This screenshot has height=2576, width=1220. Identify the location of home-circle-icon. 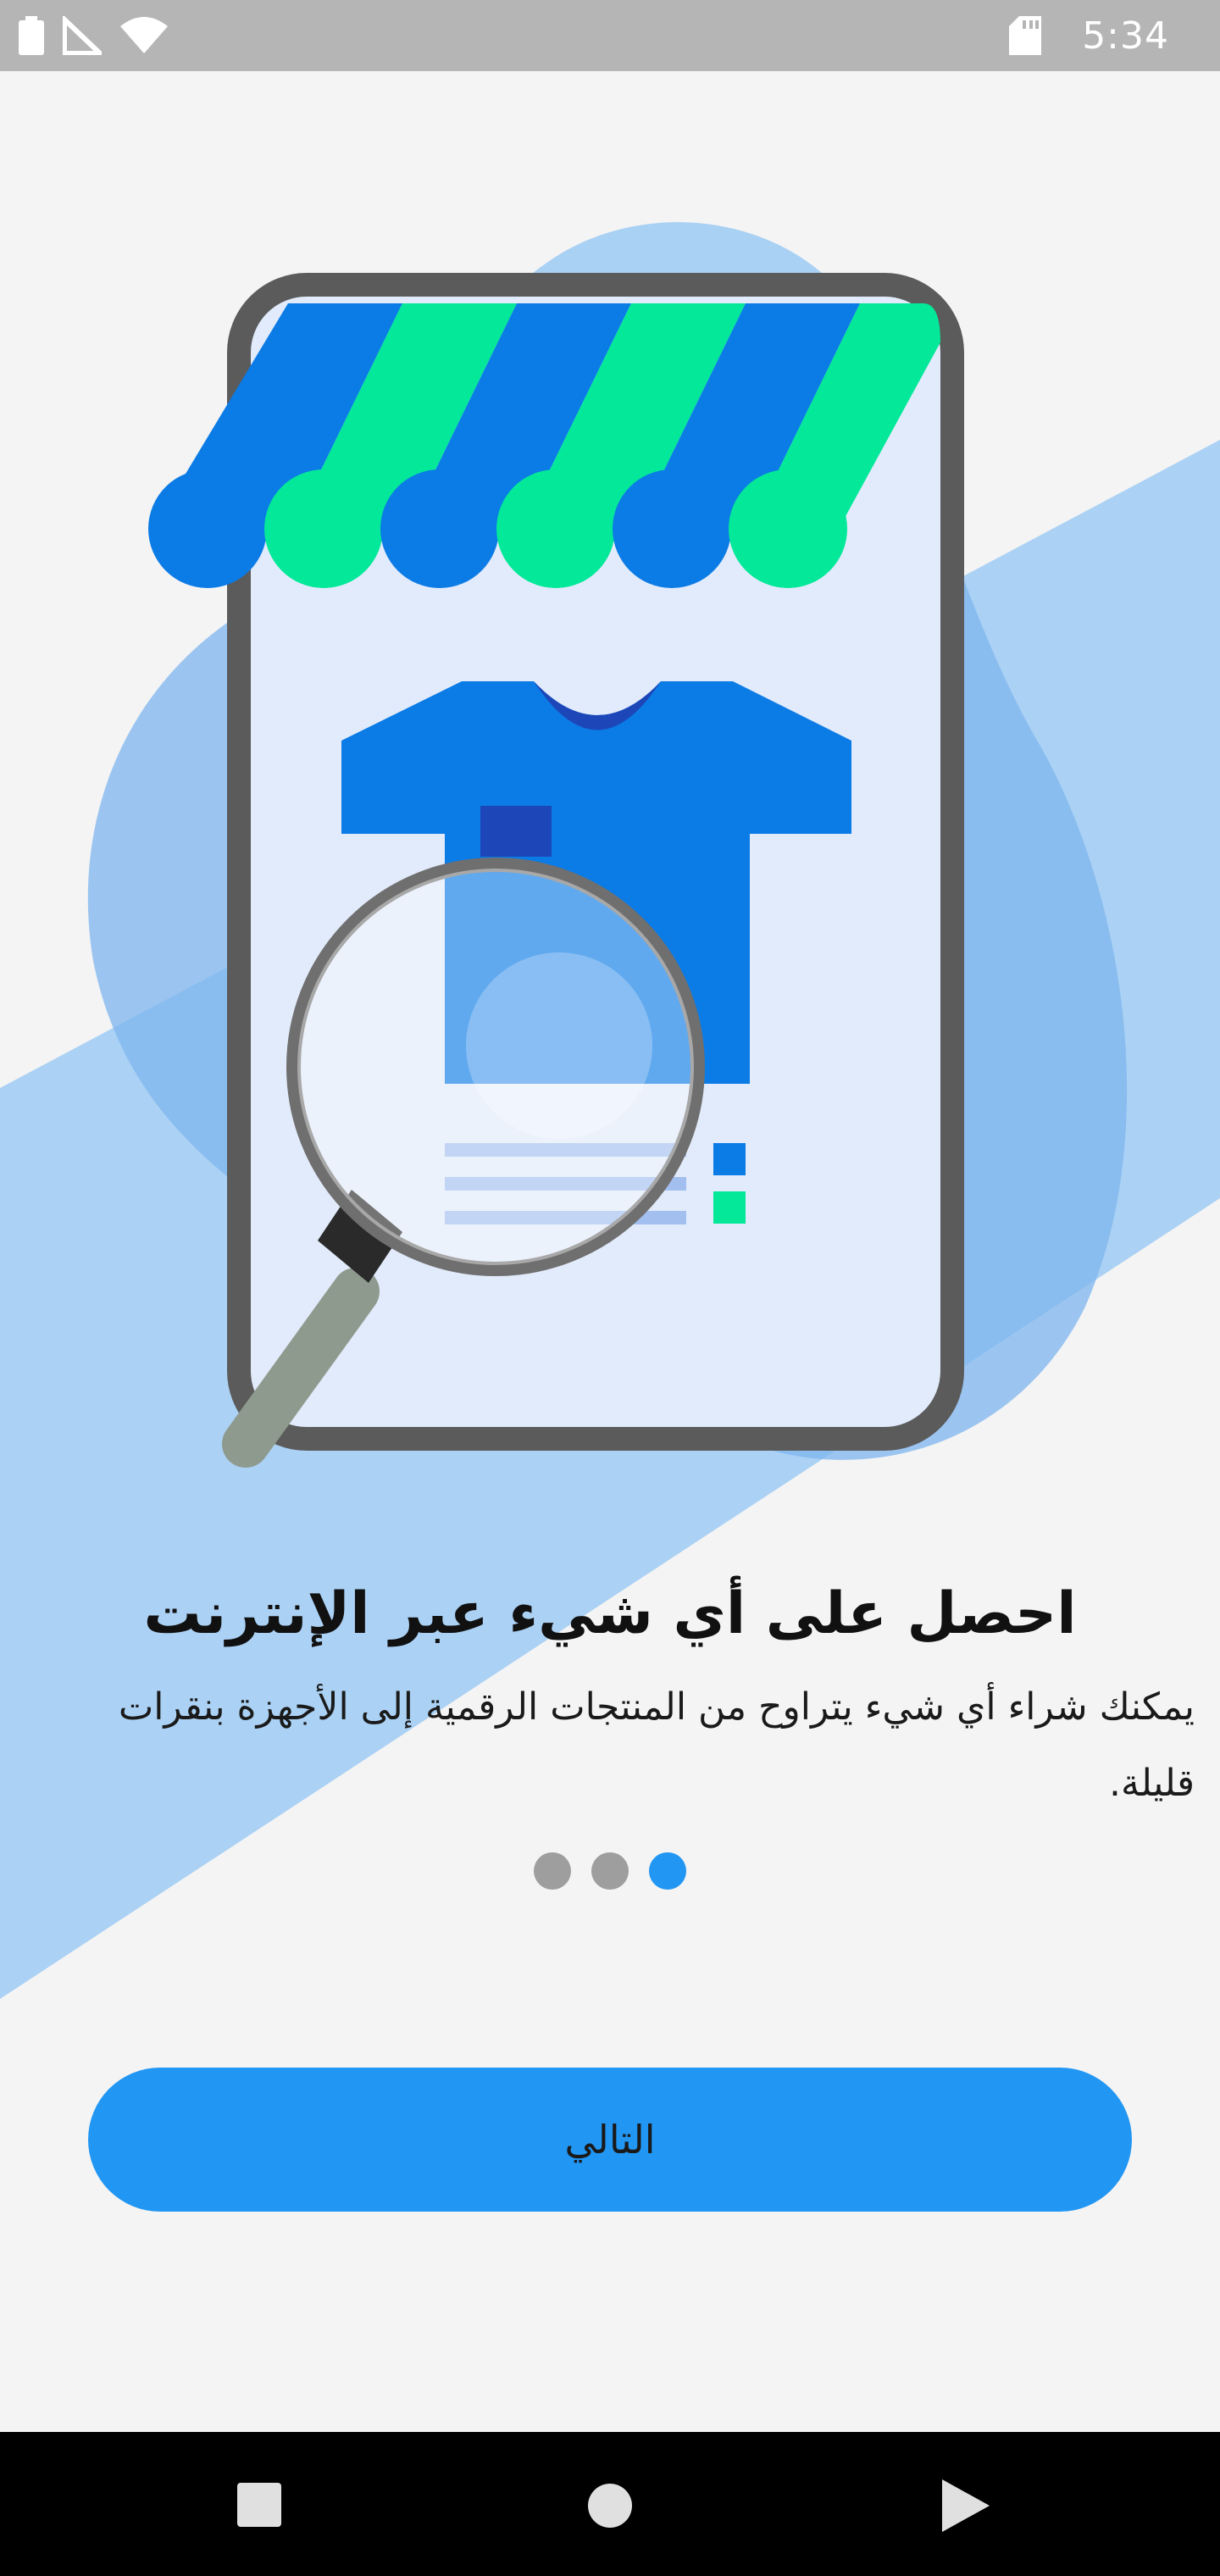
(610, 2506).